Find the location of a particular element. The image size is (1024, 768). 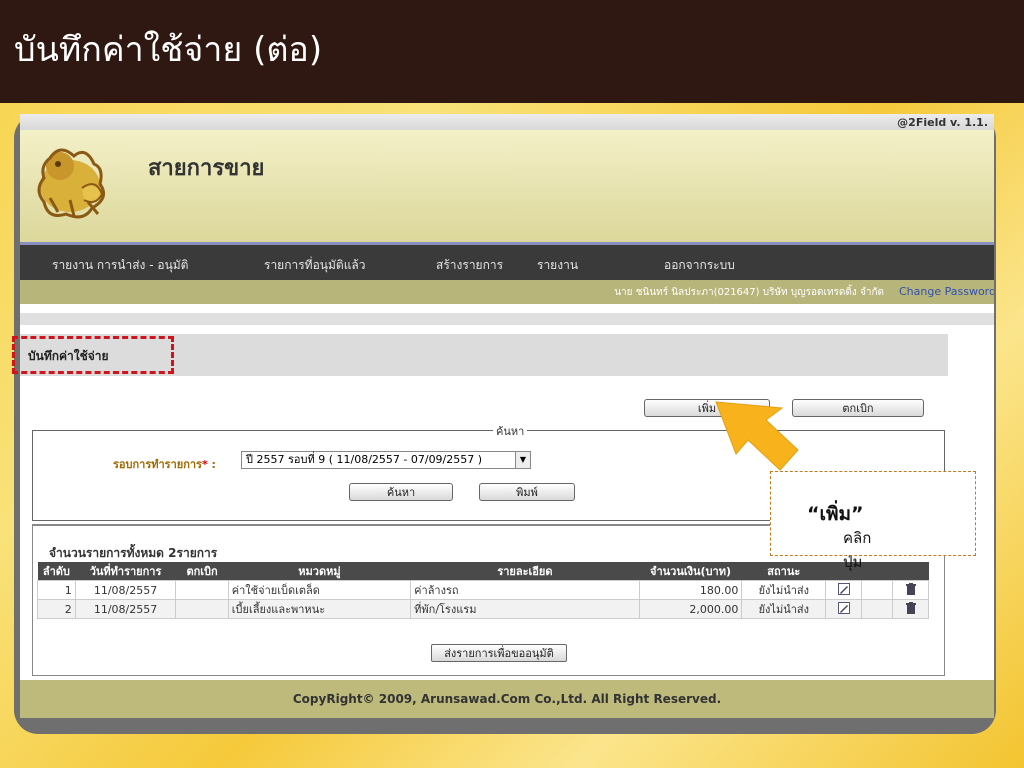

col-no: ลำดับ is located at coordinates (56, 571).